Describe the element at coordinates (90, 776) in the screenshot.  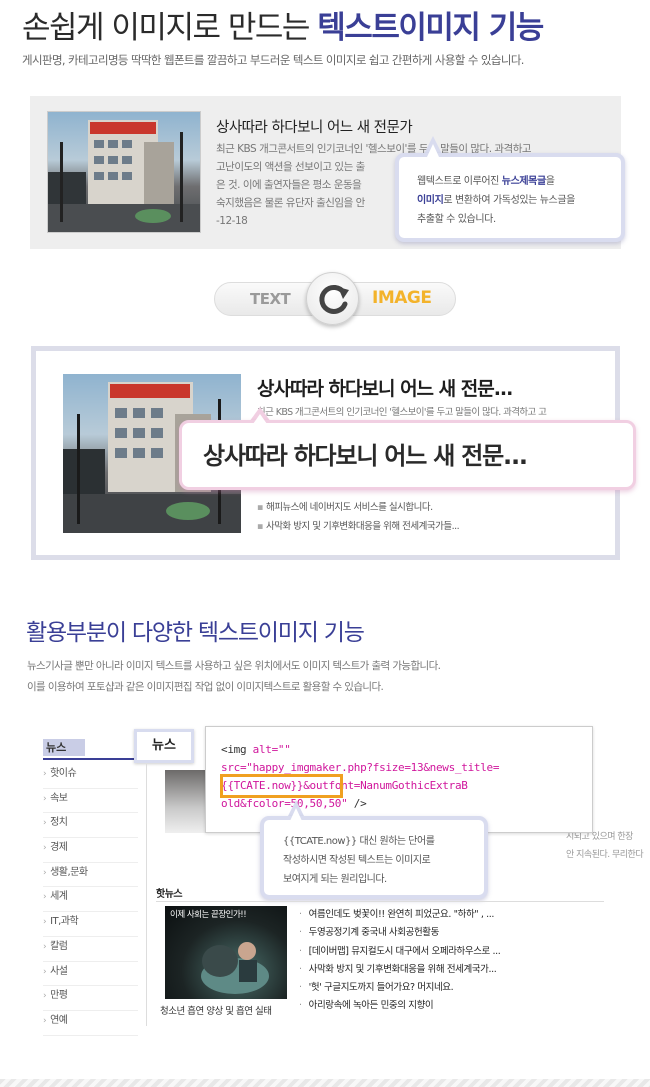
I see `sidebar-item: › 핫이슈` at that location.